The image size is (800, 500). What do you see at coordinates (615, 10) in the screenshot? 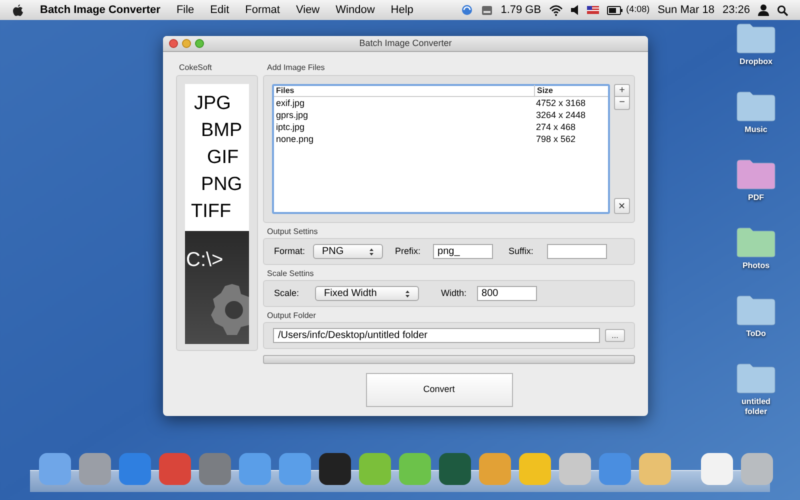
I see `battery-icon` at bounding box center [615, 10].